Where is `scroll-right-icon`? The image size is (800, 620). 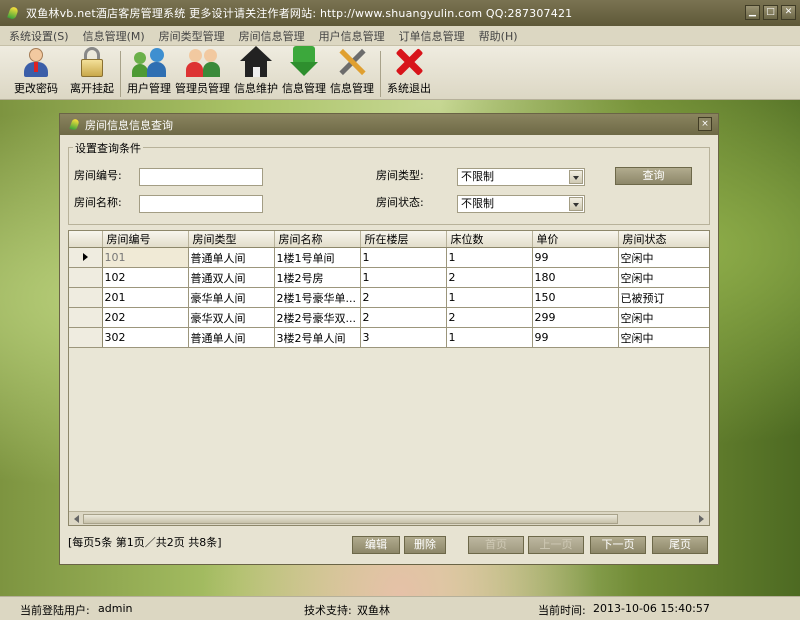
scroll-right-icon is located at coordinates (701, 519).